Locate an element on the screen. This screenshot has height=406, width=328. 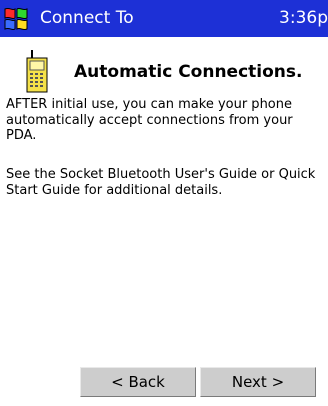
title-bar: Connect To 3:36p is located at coordinates (164, 18).